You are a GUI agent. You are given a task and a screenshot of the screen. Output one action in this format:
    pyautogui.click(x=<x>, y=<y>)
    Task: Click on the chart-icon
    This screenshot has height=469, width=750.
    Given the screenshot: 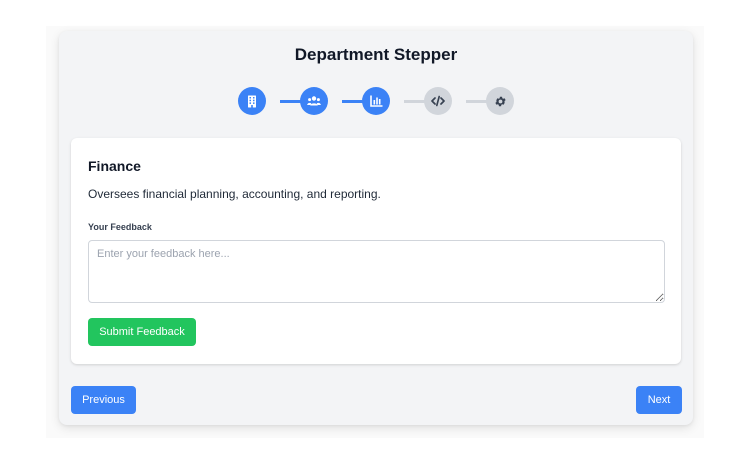 What is the action you would take?
    pyautogui.click(x=376, y=101)
    